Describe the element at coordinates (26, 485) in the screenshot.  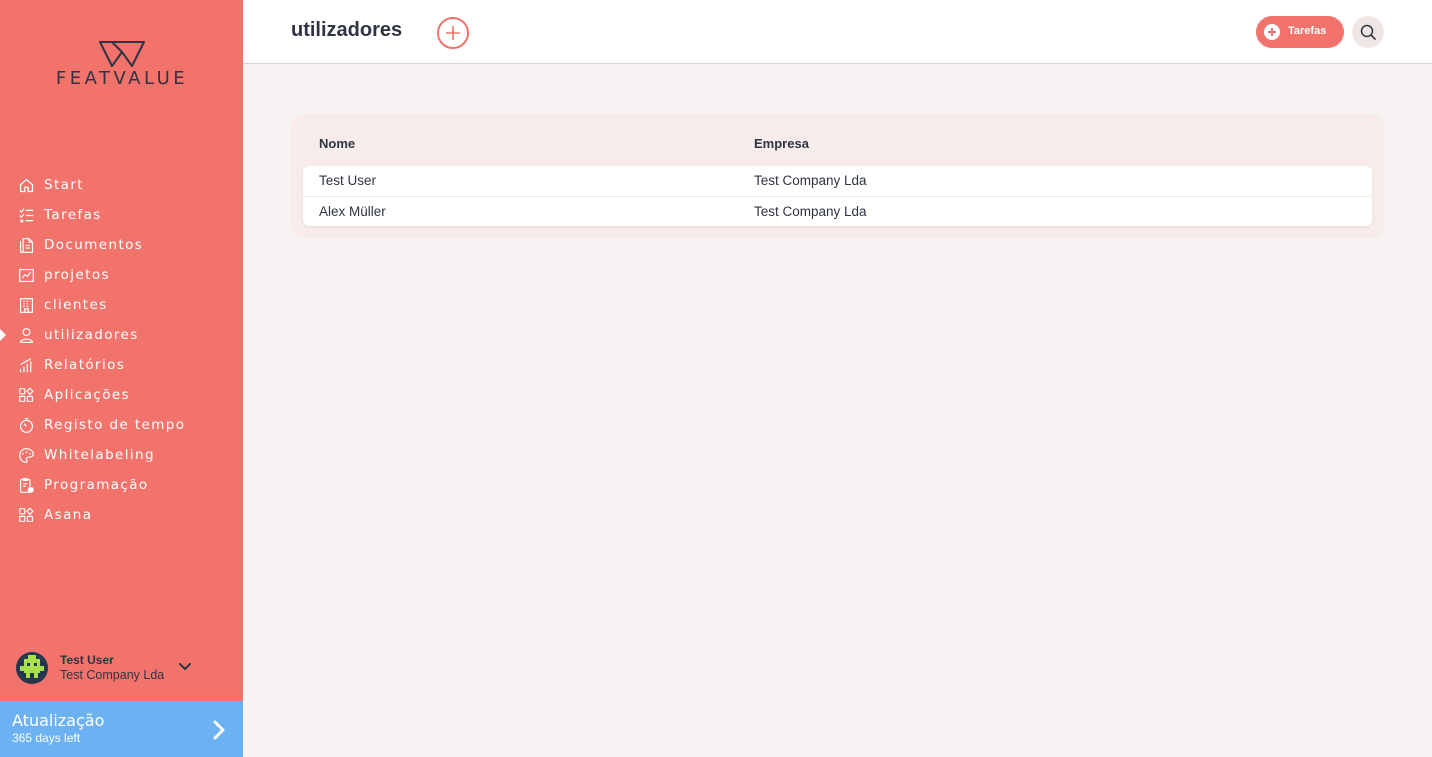
I see `schedule-icon` at that location.